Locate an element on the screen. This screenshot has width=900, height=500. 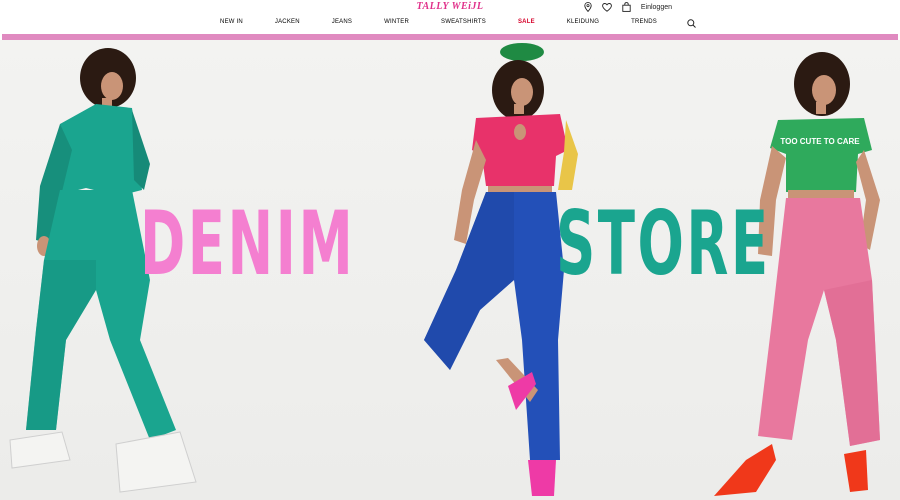
heart-icon is located at coordinates (607, 7).